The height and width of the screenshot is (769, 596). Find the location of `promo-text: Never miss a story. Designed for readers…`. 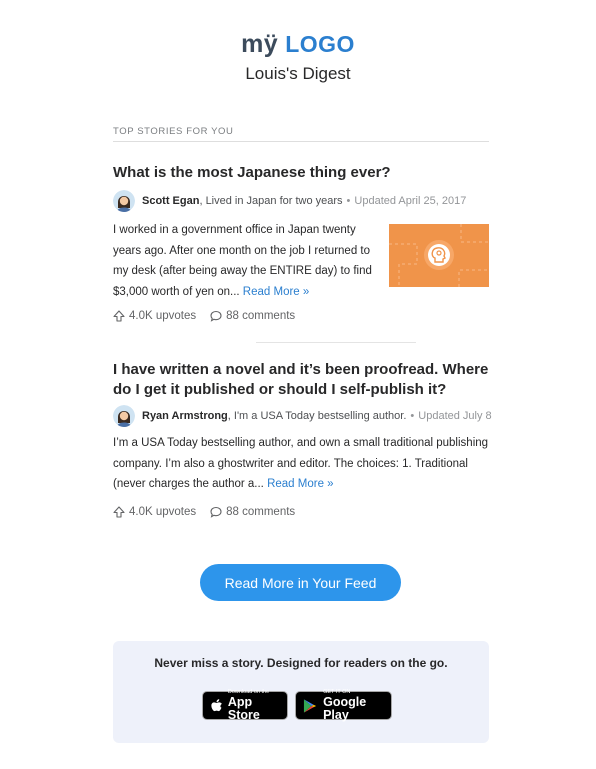

promo-text: Never miss a story. Designed for readers… is located at coordinates (301, 663).